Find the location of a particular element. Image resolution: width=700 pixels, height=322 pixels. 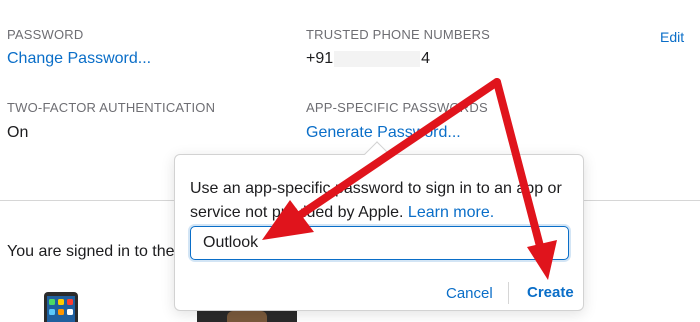

button-separator is located at coordinates (508, 293).